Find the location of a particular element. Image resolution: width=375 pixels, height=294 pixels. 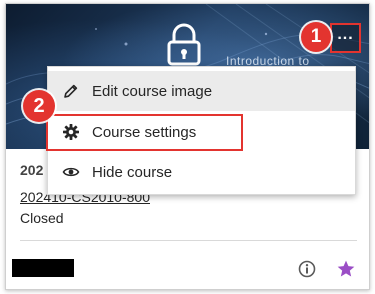

menu-item-hide-course: Hide course is located at coordinates (201, 172).